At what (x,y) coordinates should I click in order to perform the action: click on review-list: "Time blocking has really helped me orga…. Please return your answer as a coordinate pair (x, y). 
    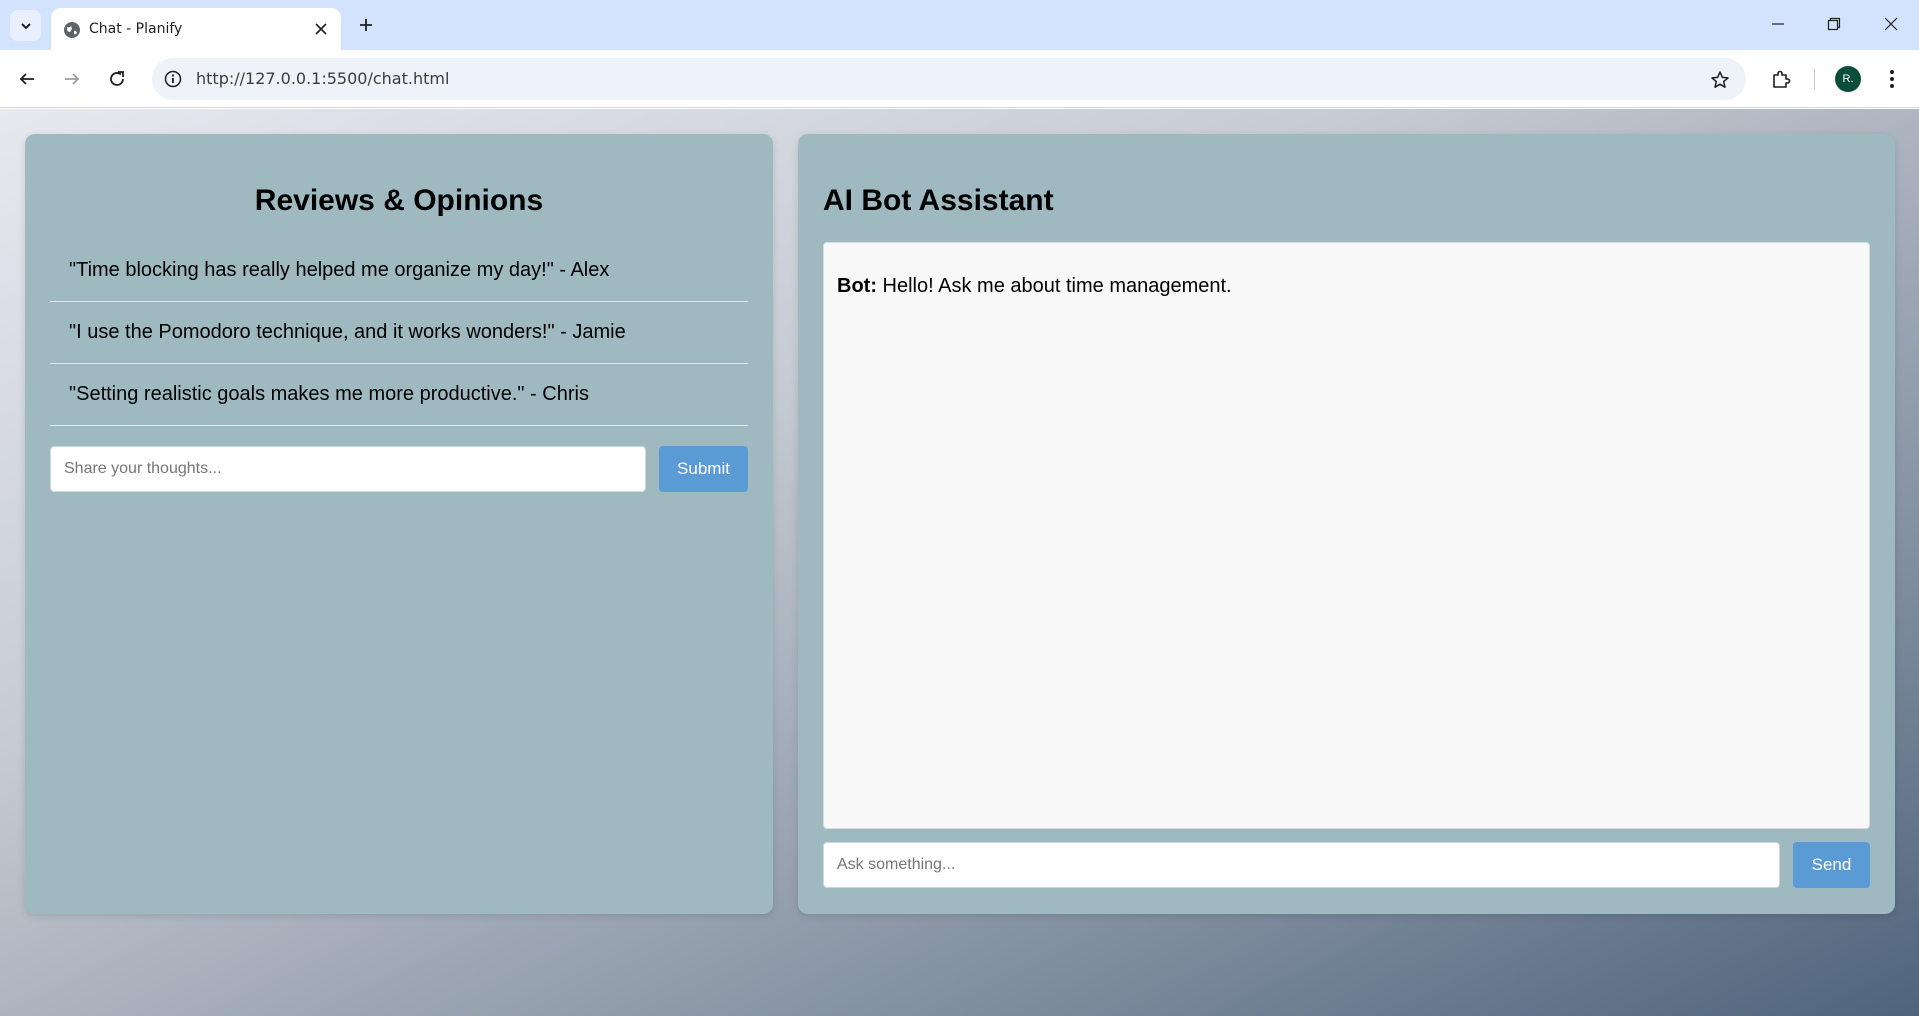
    Looking at the image, I should click on (399, 333).